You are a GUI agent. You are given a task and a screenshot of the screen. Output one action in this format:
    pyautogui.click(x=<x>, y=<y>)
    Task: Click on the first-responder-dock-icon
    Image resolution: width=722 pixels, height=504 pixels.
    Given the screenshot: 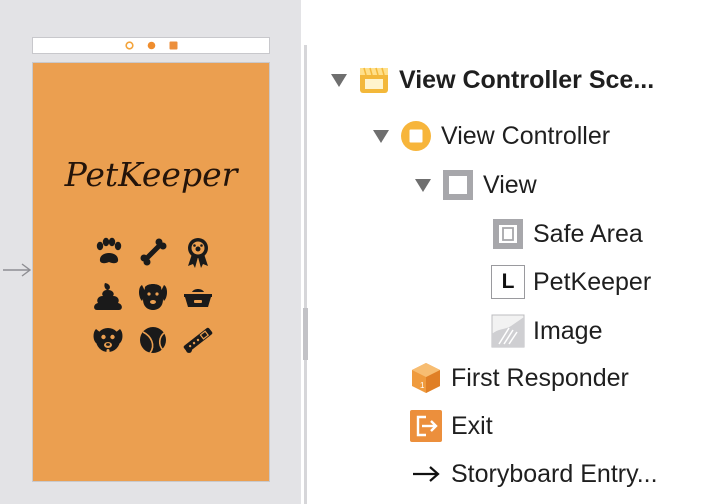 What is the action you would take?
    pyautogui.click(x=151, y=45)
    